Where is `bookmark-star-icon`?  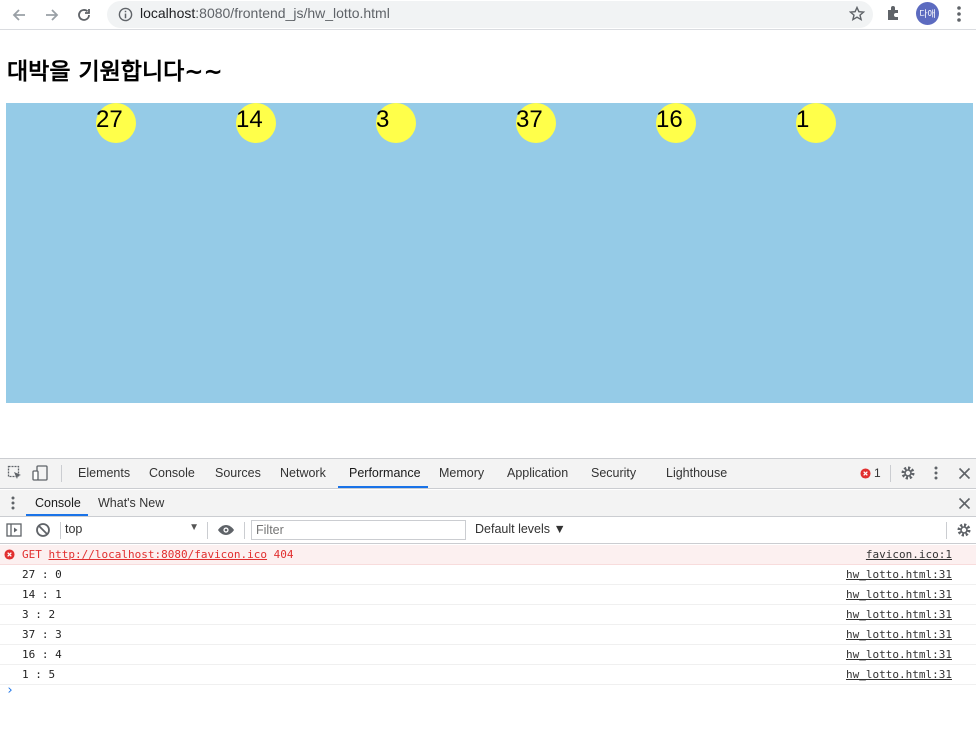 bookmark-star-icon is located at coordinates (857, 15).